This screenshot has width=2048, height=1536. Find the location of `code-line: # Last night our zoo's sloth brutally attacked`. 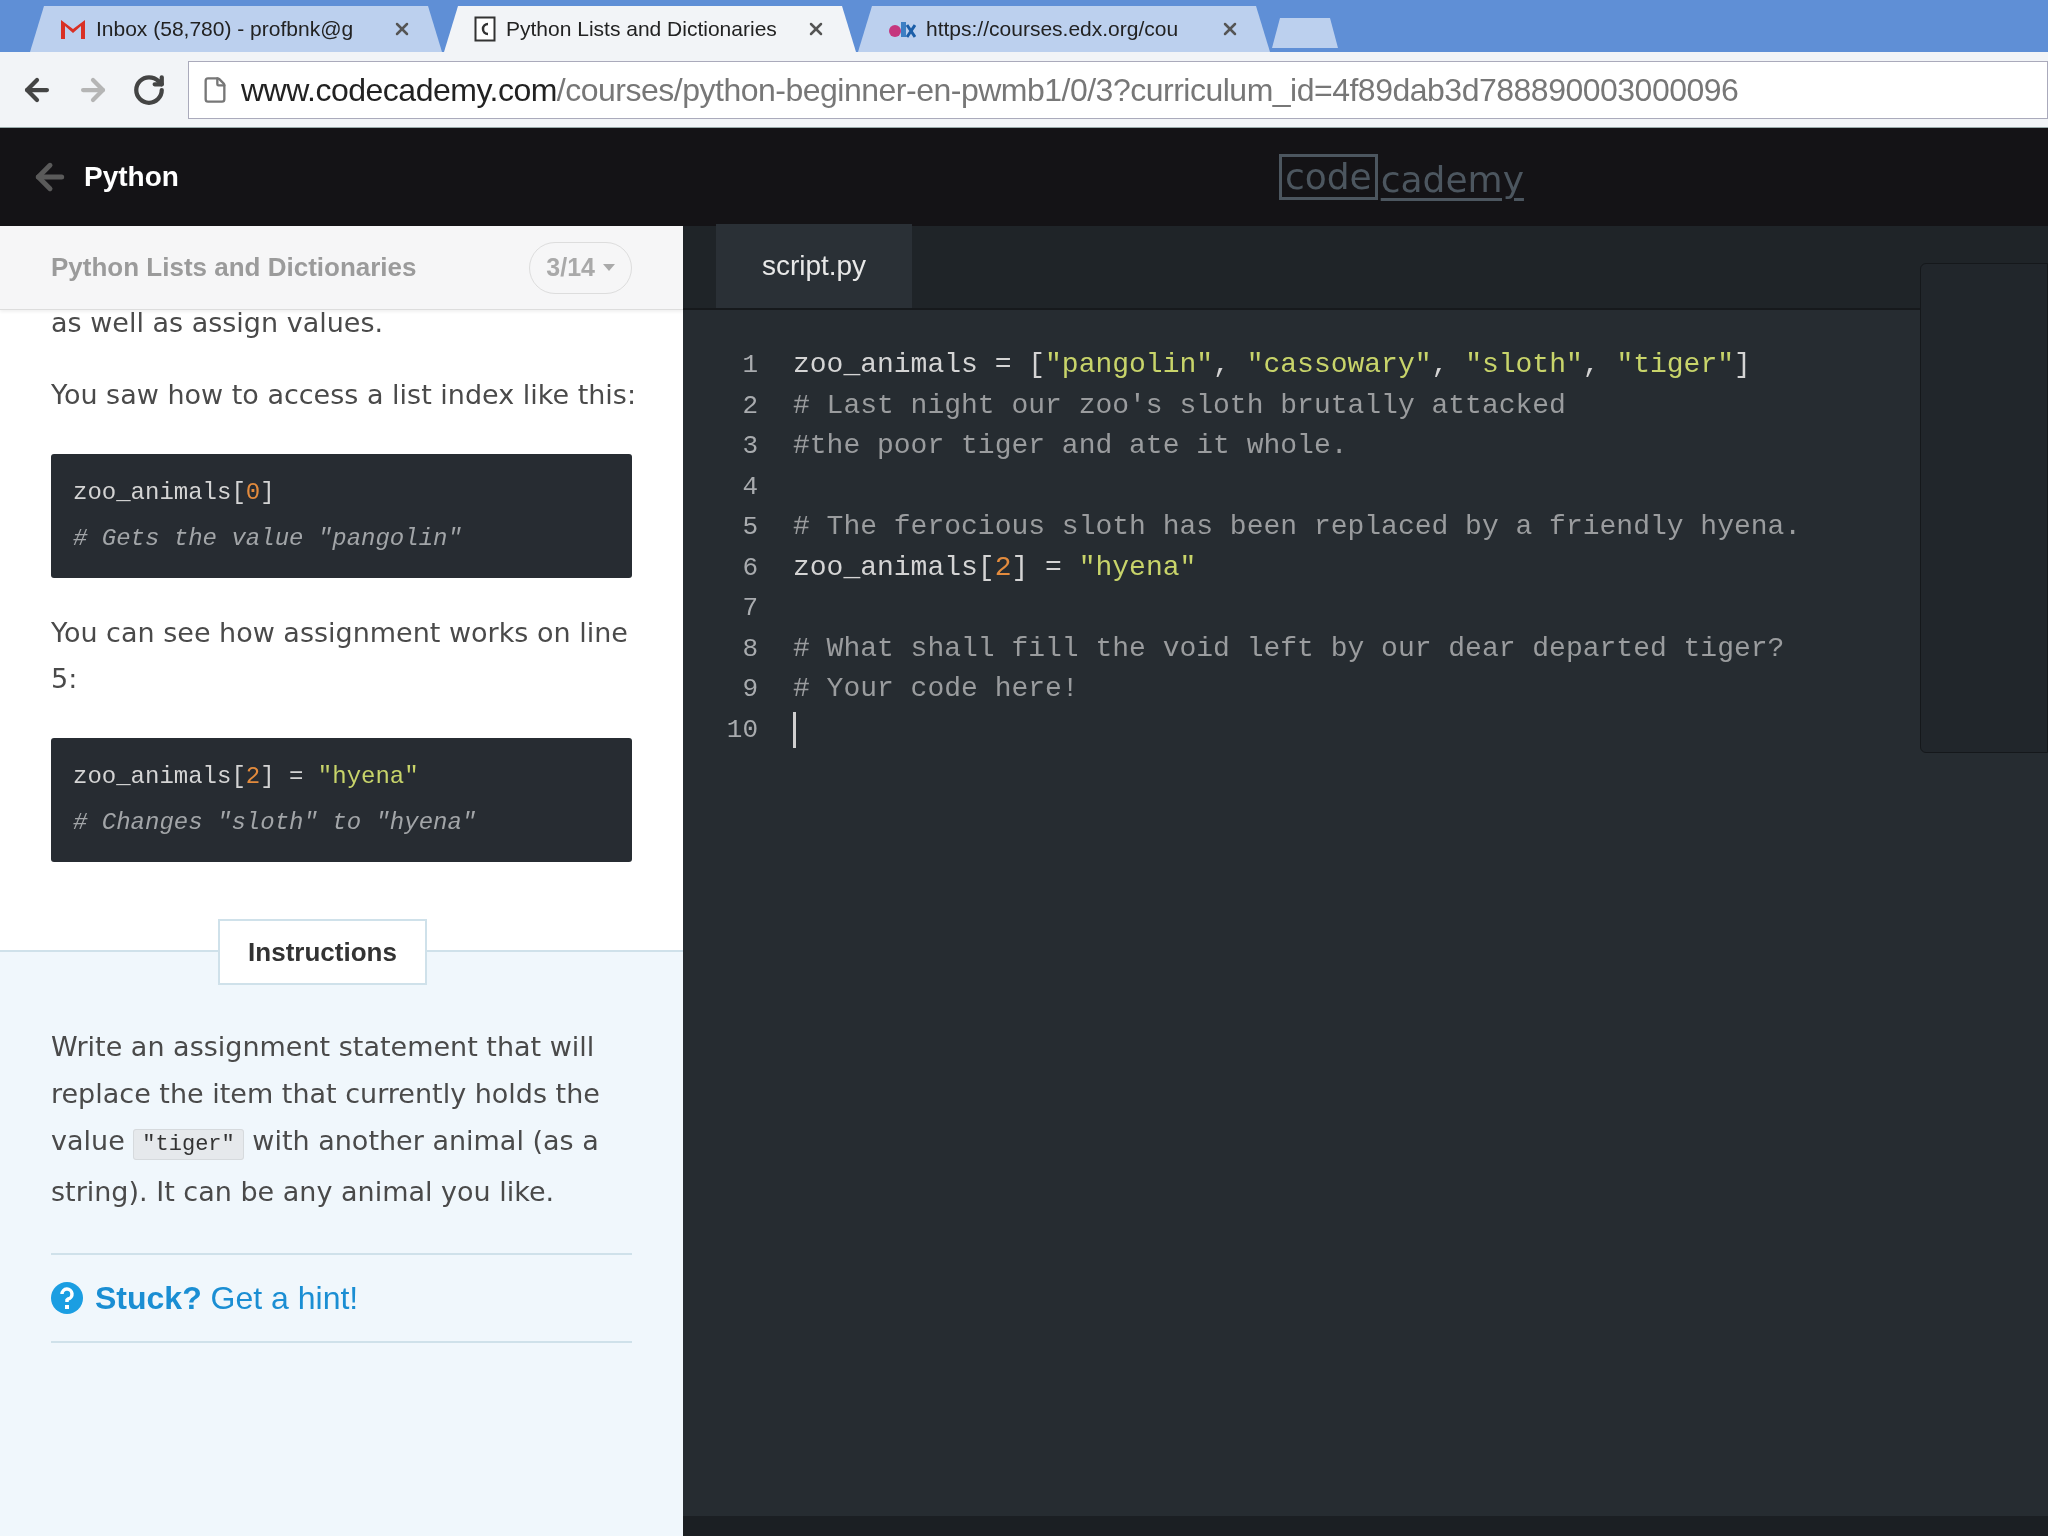

code-line: # Last night our zoo's sloth brutally attacked is located at coordinates (1179, 405).